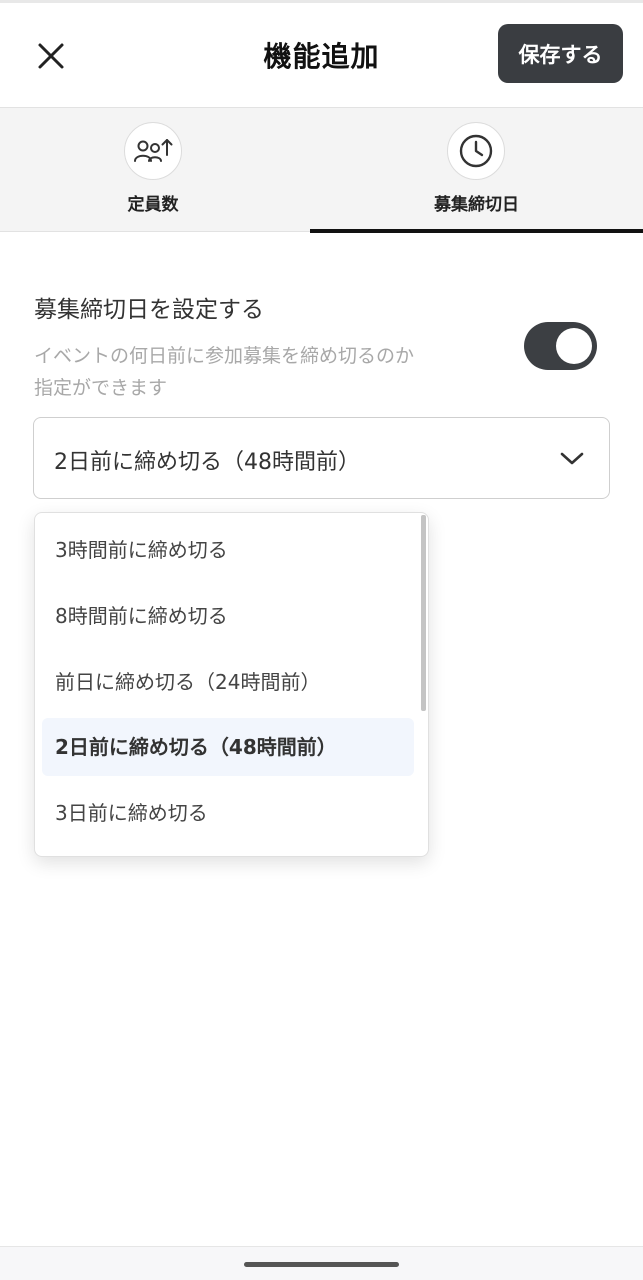 Image resolution: width=643 pixels, height=1280 pixels. I want to click on dropdown-option: 8時間前に締め切る, so click(228, 616).